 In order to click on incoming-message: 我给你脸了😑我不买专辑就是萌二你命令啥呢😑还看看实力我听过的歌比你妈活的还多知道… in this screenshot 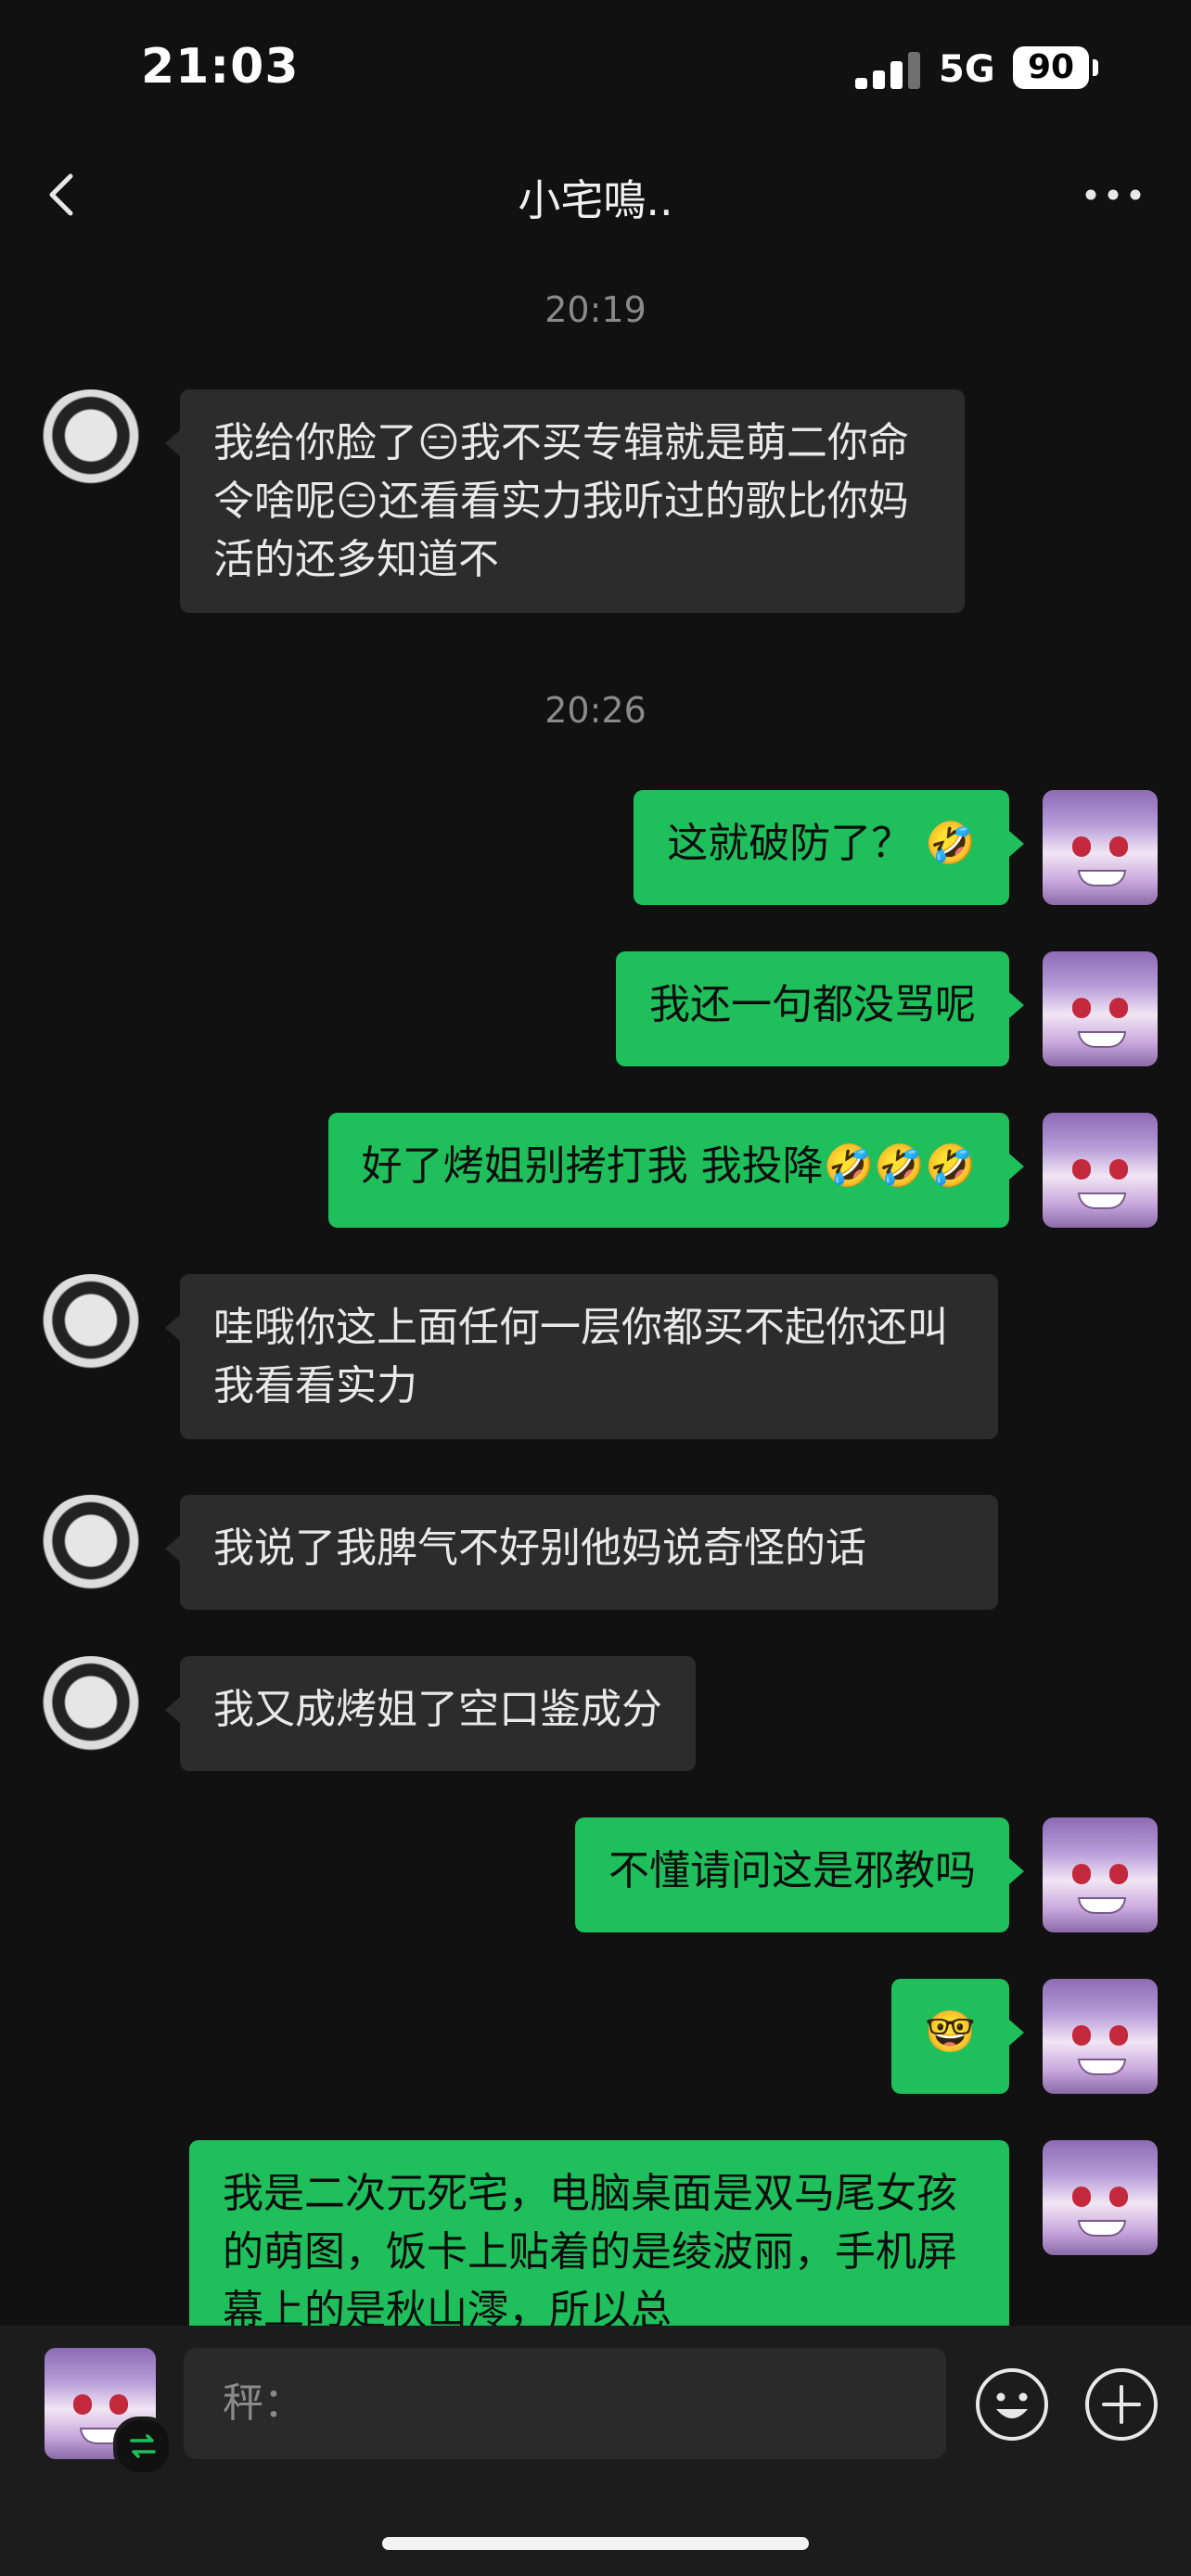, I will do `click(565, 501)`.